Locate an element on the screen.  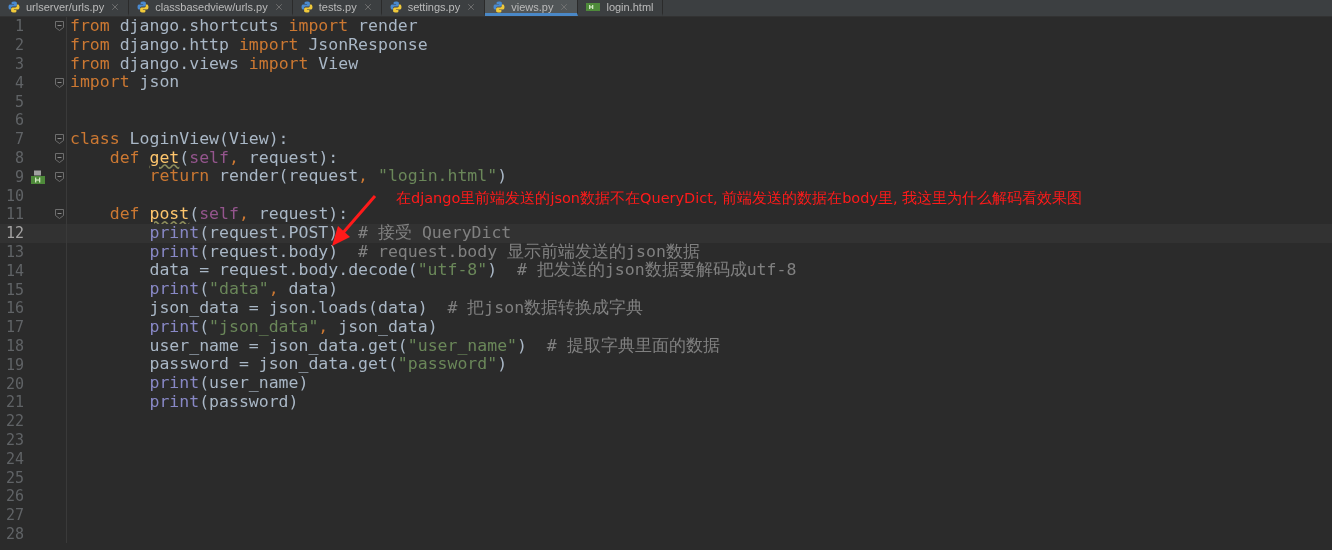
line-number: 24 is located at coordinates (14, 458).